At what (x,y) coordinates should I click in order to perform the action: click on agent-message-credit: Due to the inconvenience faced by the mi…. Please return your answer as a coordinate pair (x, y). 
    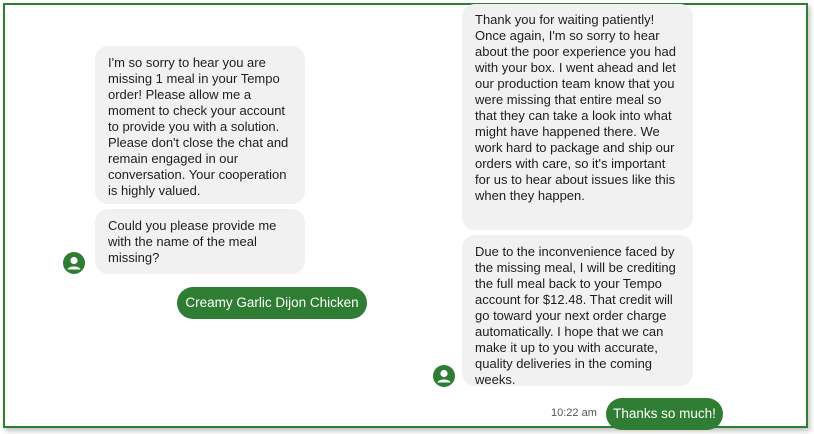
    Looking at the image, I should click on (577, 311).